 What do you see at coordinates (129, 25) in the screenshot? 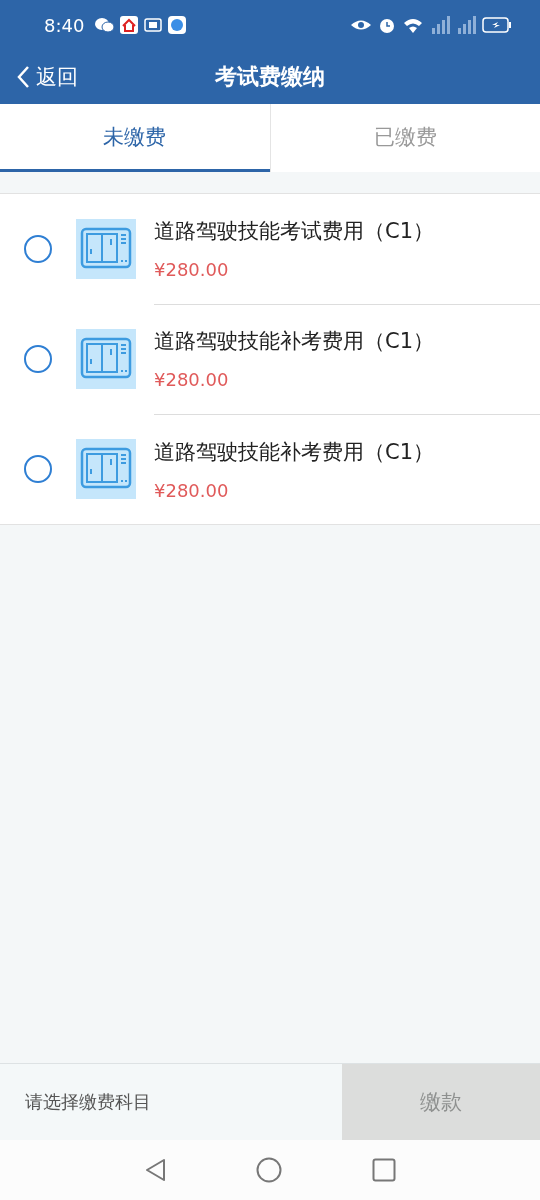
I see `house-app-icon` at bounding box center [129, 25].